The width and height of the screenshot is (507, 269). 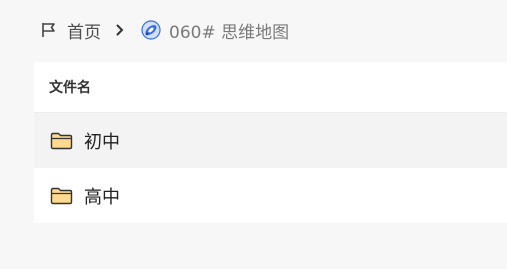 I want to click on breadcrumb-home: 首页, so click(x=70, y=30).